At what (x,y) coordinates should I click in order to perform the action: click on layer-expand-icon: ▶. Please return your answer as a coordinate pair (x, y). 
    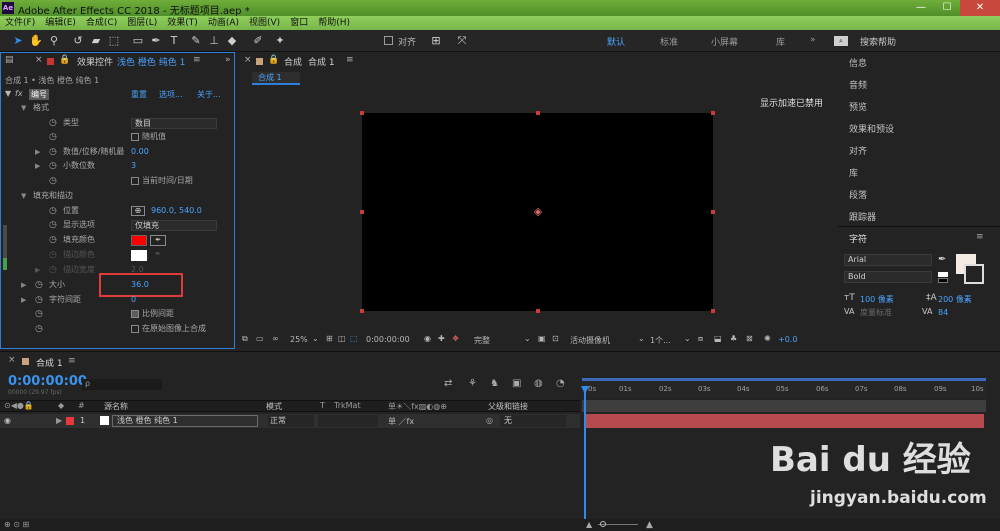
    Looking at the image, I should click on (59, 420).